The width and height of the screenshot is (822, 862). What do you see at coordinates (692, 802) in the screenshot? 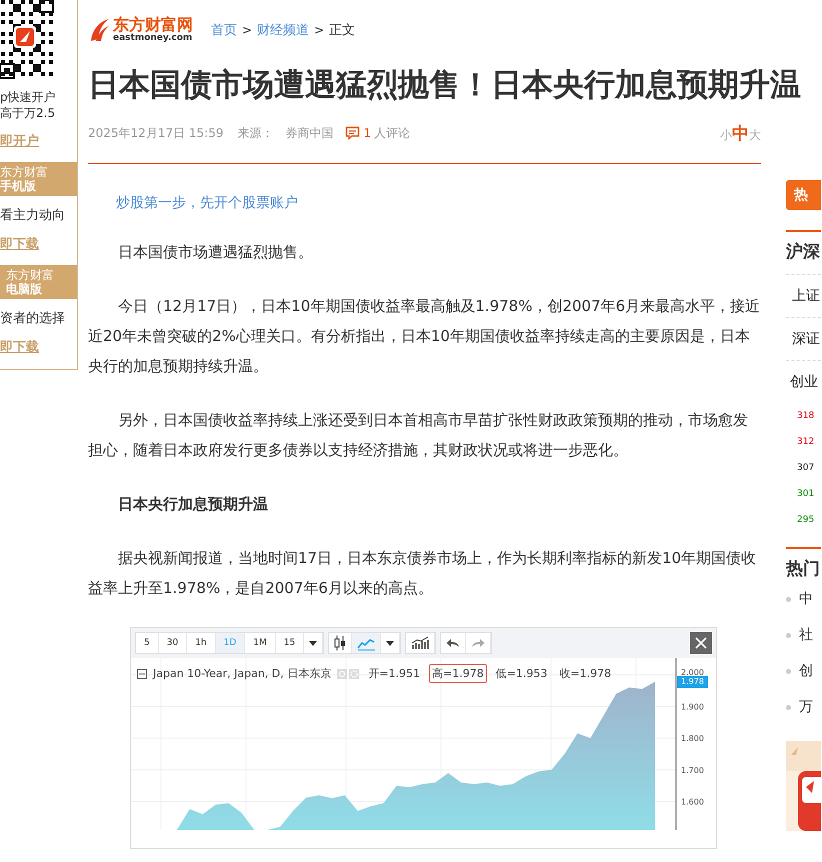
I see `axis-tick-label: 1.600` at bounding box center [692, 802].